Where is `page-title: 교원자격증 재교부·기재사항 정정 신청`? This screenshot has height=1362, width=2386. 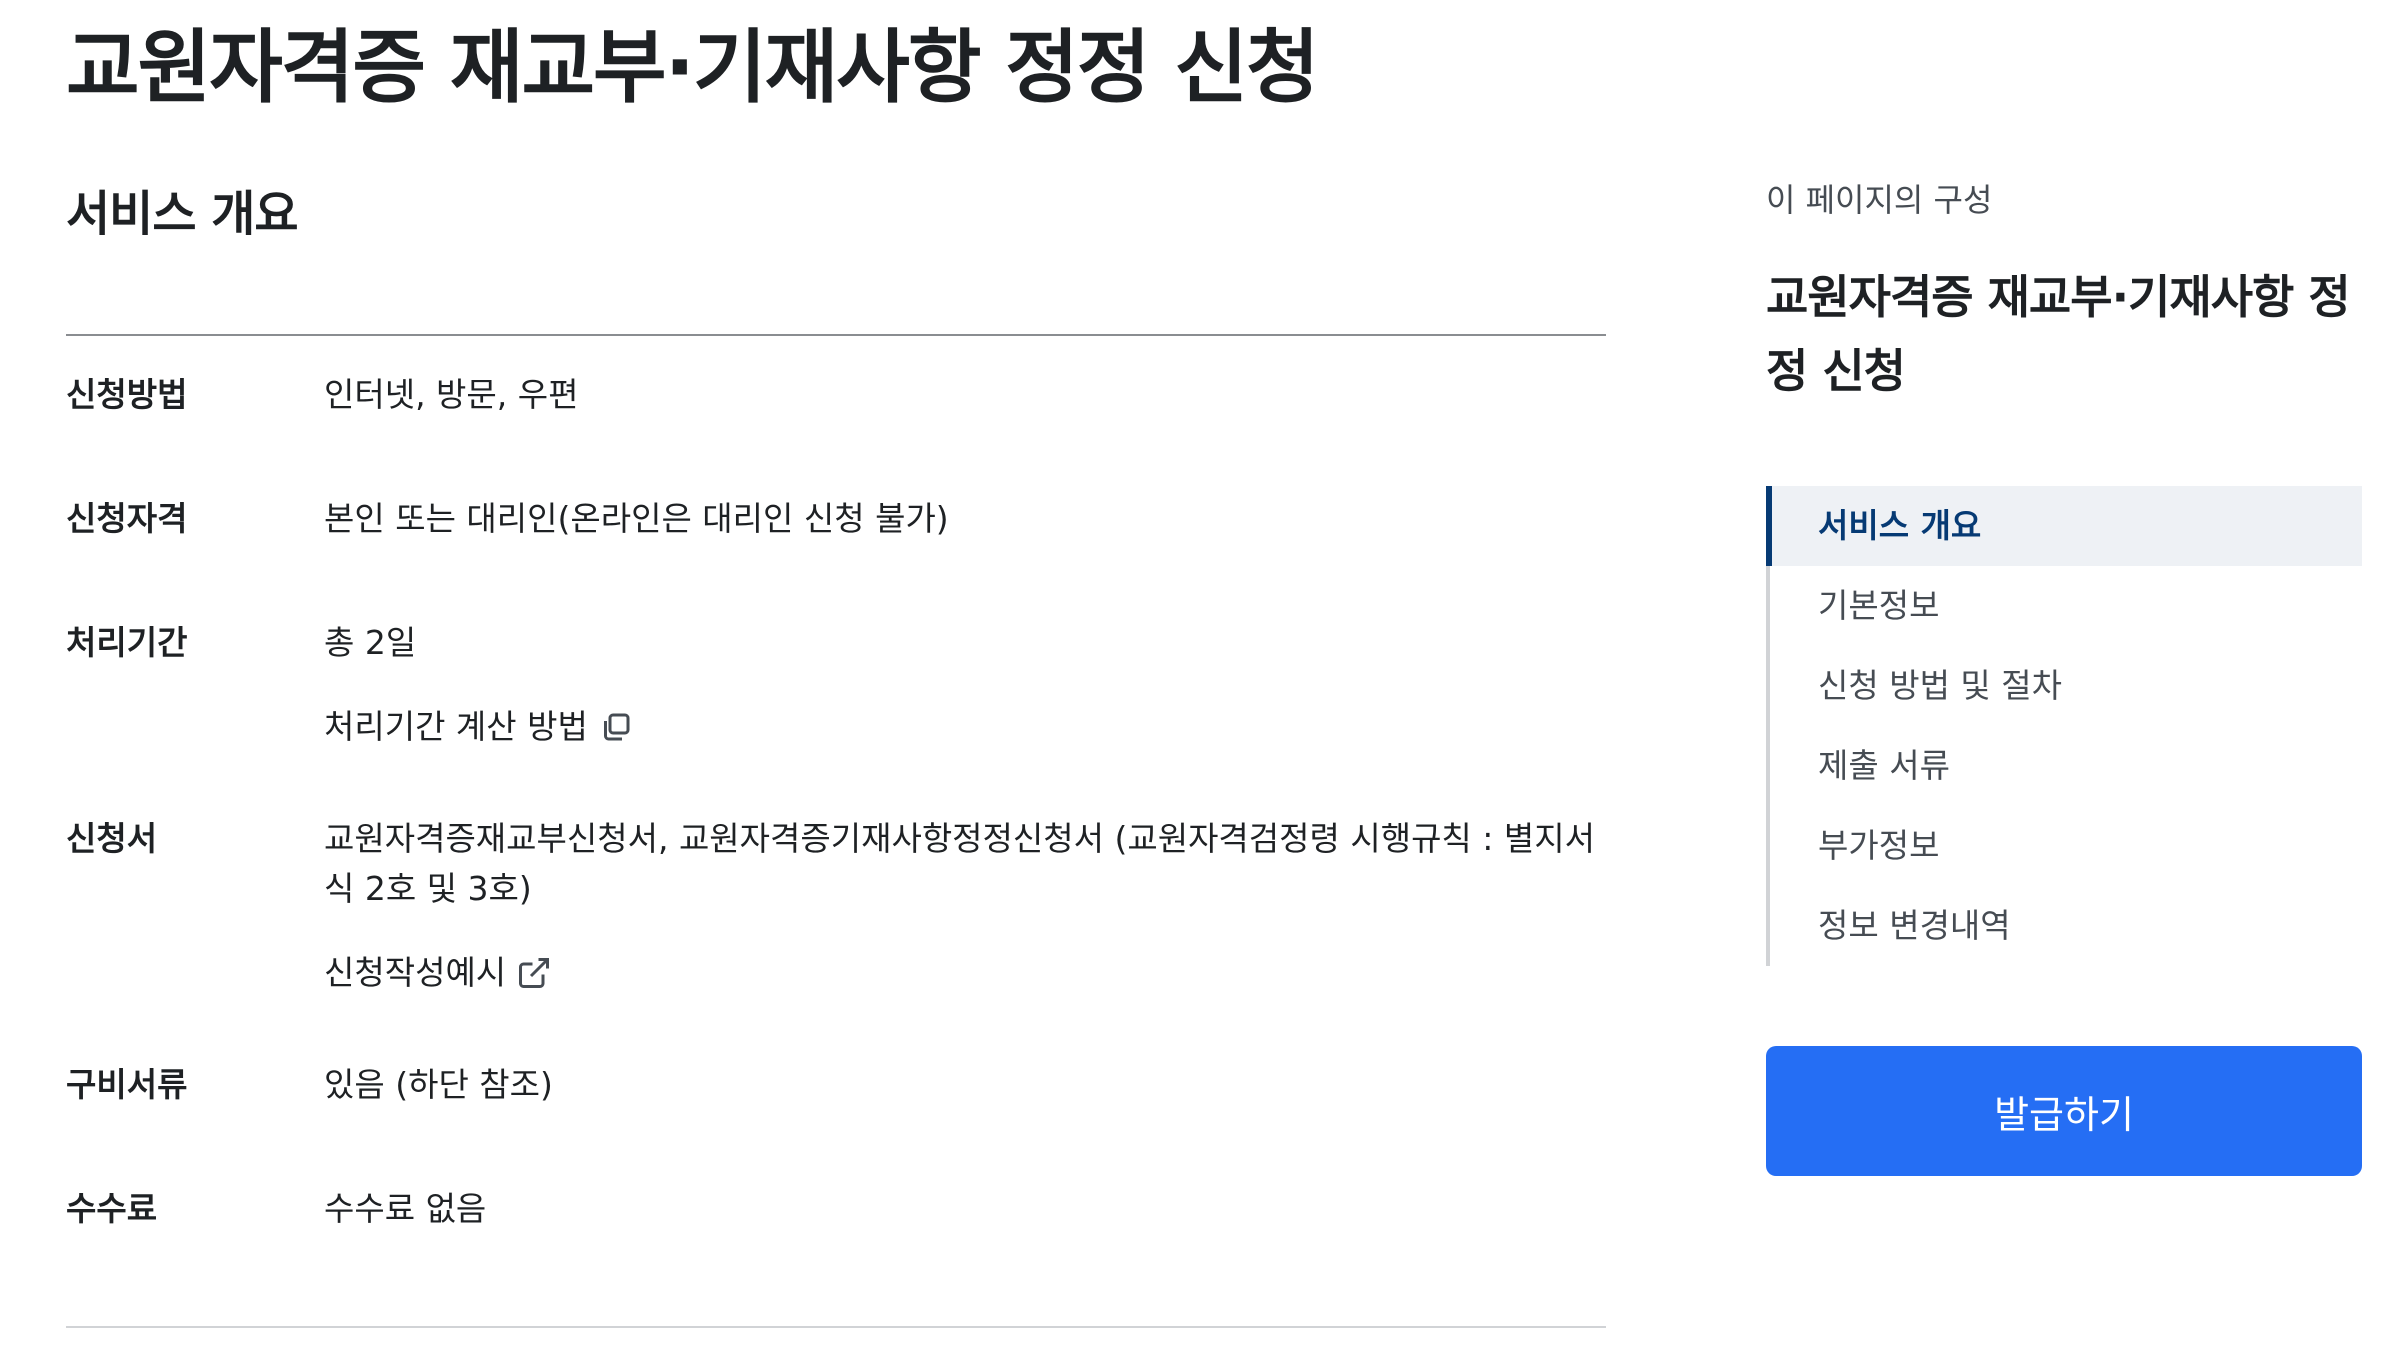
page-title: 교원자격증 재교부·기재사항 정정 신청 is located at coordinates (693, 67).